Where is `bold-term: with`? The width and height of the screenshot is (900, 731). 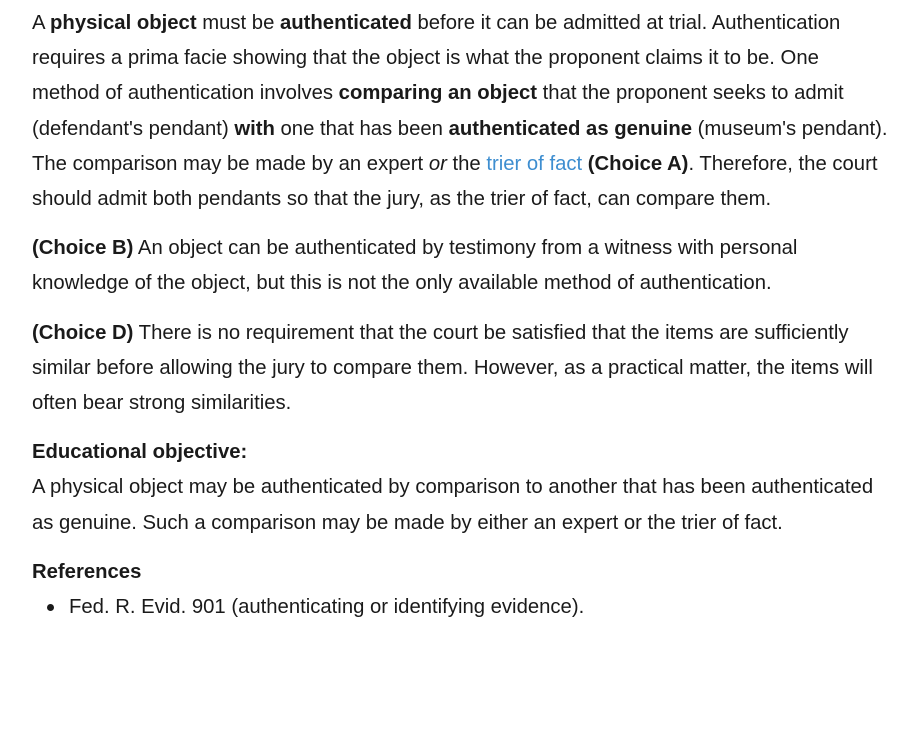 bold-term: with is located at coordinates (254, 128).